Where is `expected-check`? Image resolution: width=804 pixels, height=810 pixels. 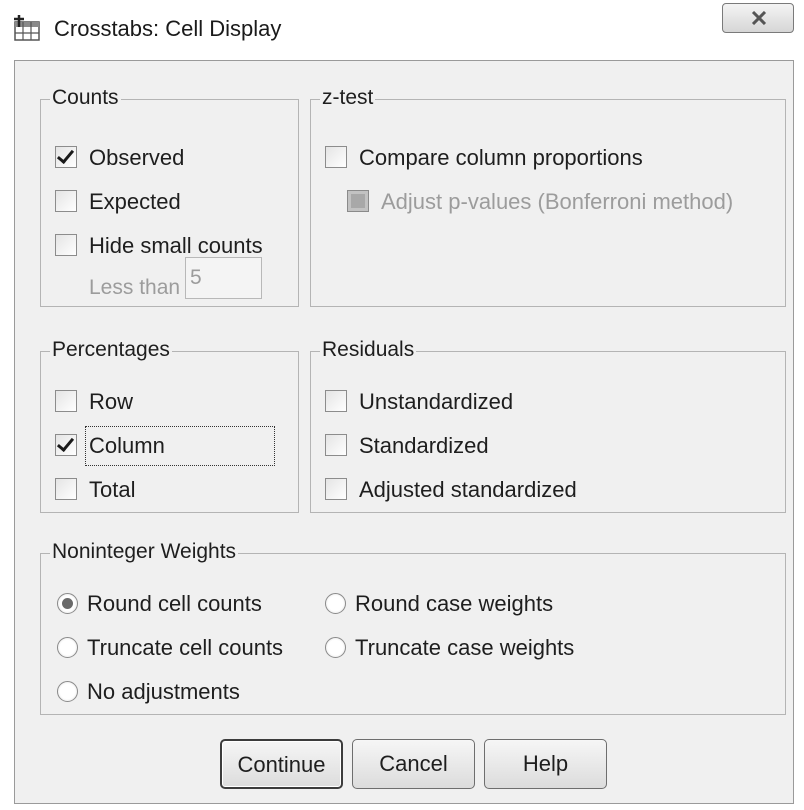 expected-check is located at coordinates (66, 201).